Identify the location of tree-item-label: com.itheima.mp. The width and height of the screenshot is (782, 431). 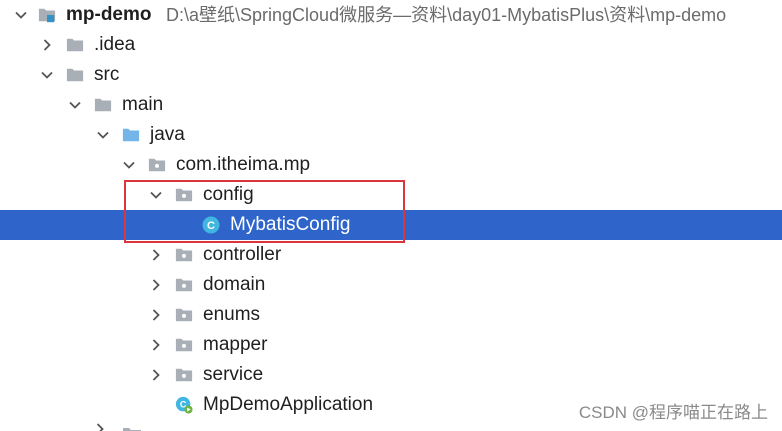
(243, 164).